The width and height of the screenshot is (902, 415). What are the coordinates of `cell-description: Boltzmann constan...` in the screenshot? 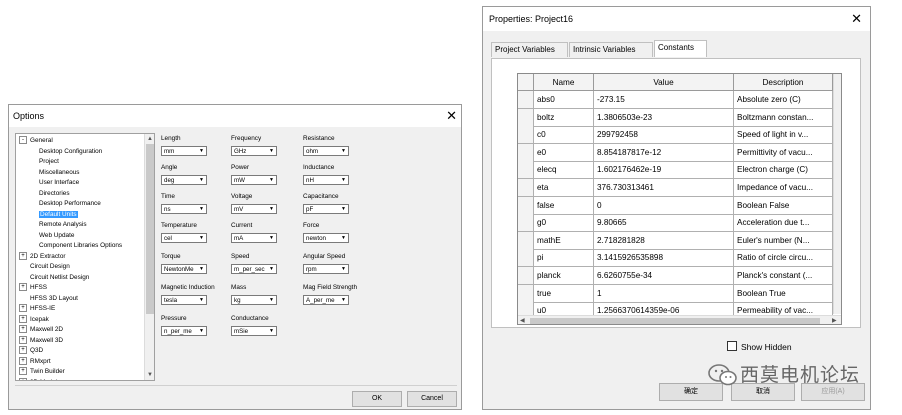 It's located at (783, 117).